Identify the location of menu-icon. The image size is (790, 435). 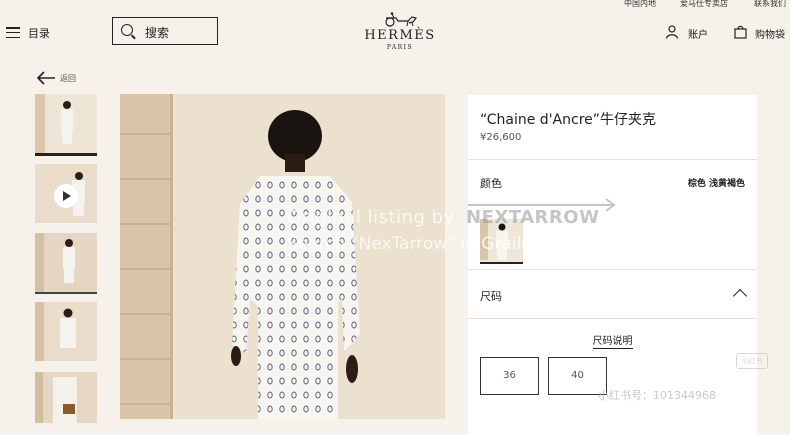
(13, 33).